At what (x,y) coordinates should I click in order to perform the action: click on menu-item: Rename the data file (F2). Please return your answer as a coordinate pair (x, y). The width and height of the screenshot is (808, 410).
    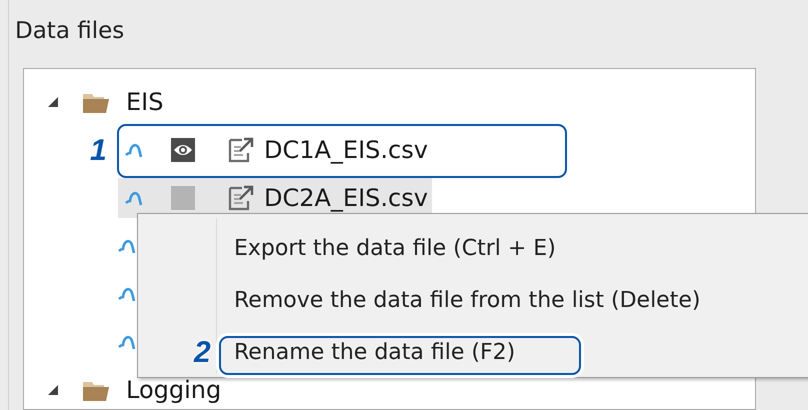
    Looking at the image, I should click on (375, 352).